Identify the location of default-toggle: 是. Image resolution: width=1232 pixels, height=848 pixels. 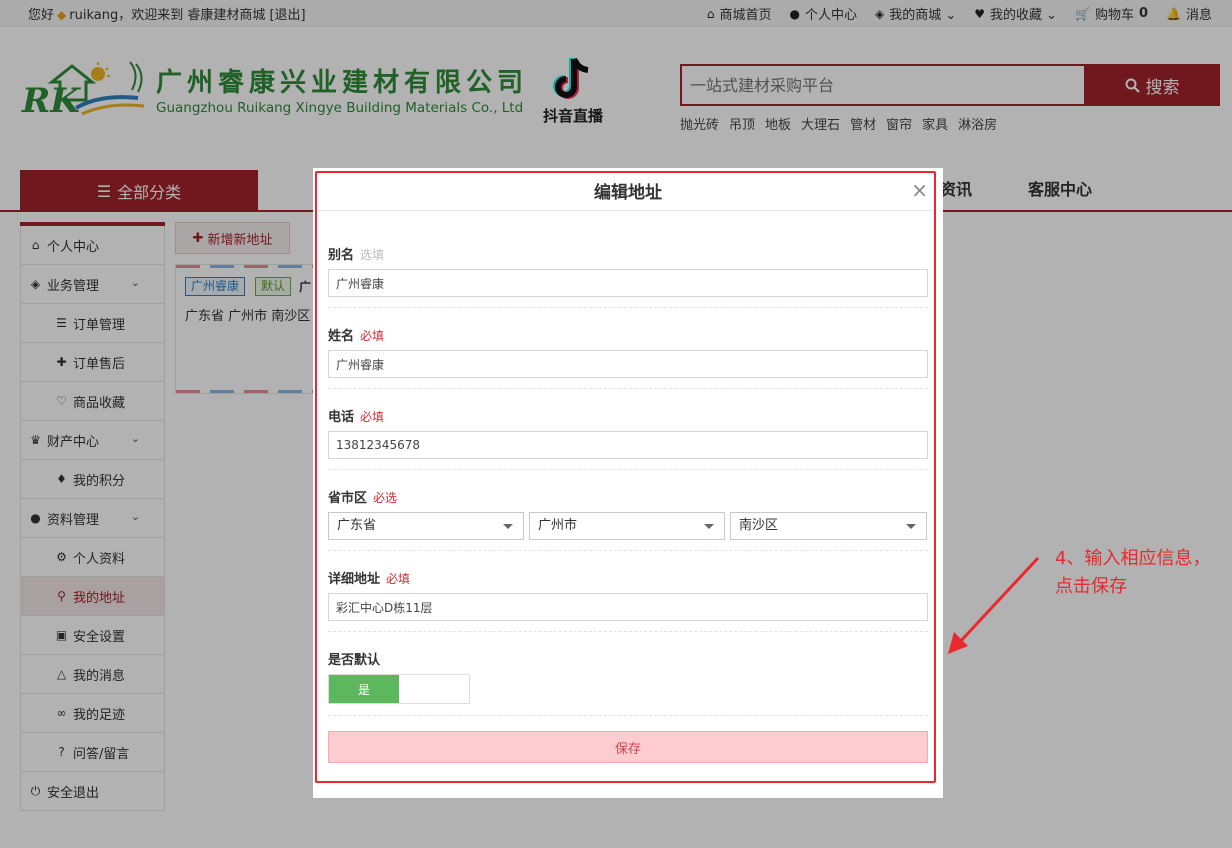
(399, 689).